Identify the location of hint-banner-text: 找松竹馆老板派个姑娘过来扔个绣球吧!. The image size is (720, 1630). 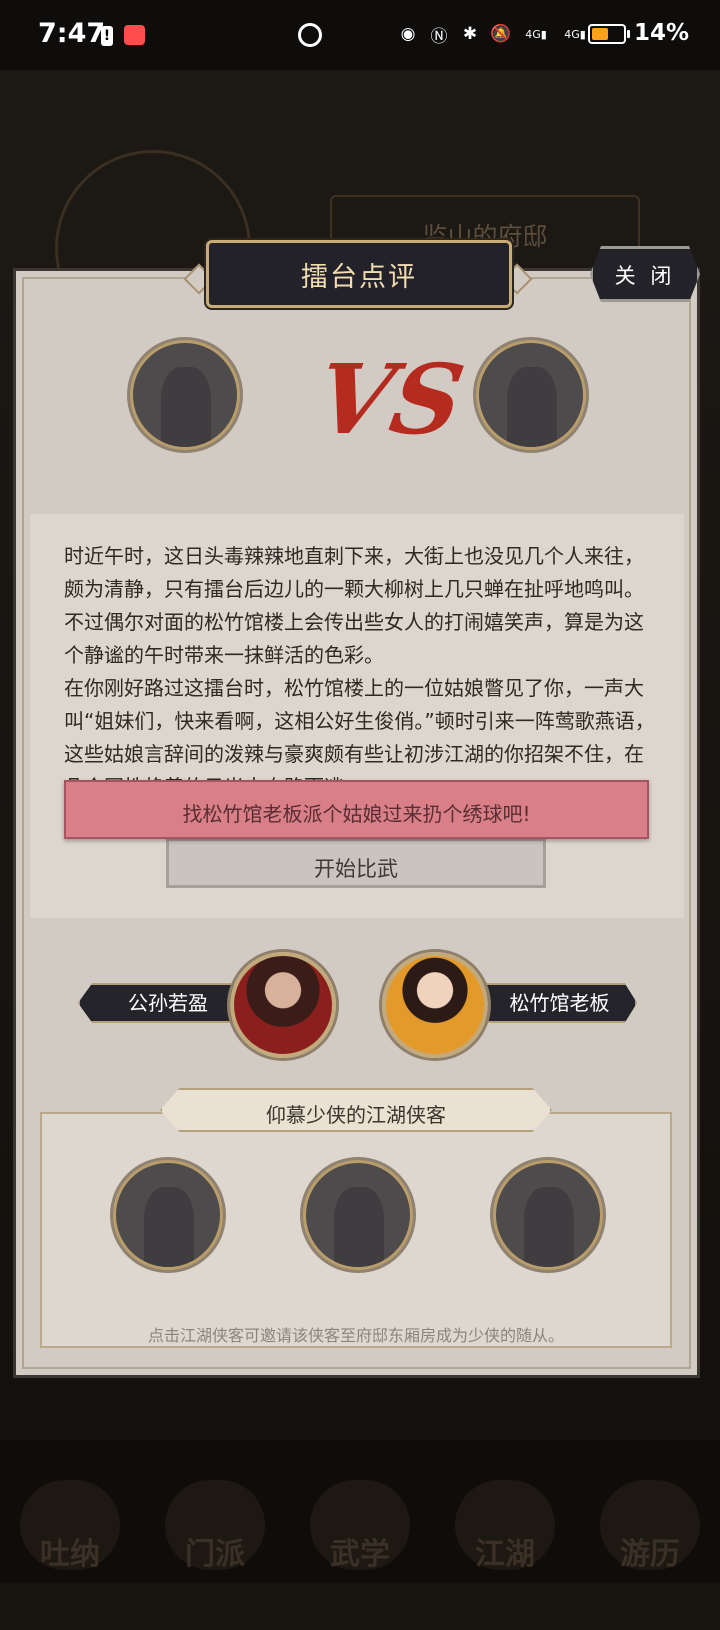
(356, 814).